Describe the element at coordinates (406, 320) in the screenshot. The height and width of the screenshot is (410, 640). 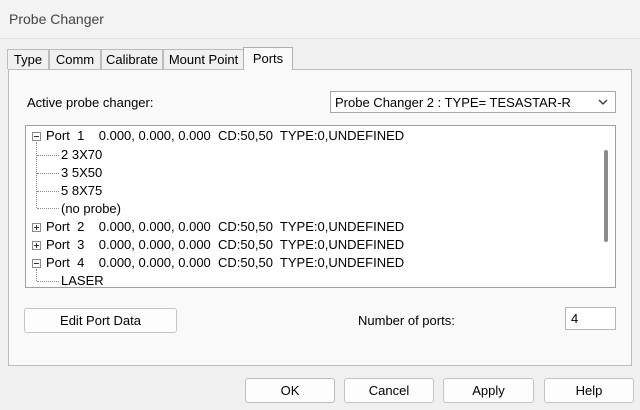
I see `number-of-ports-label: Number of ports:` at that location.